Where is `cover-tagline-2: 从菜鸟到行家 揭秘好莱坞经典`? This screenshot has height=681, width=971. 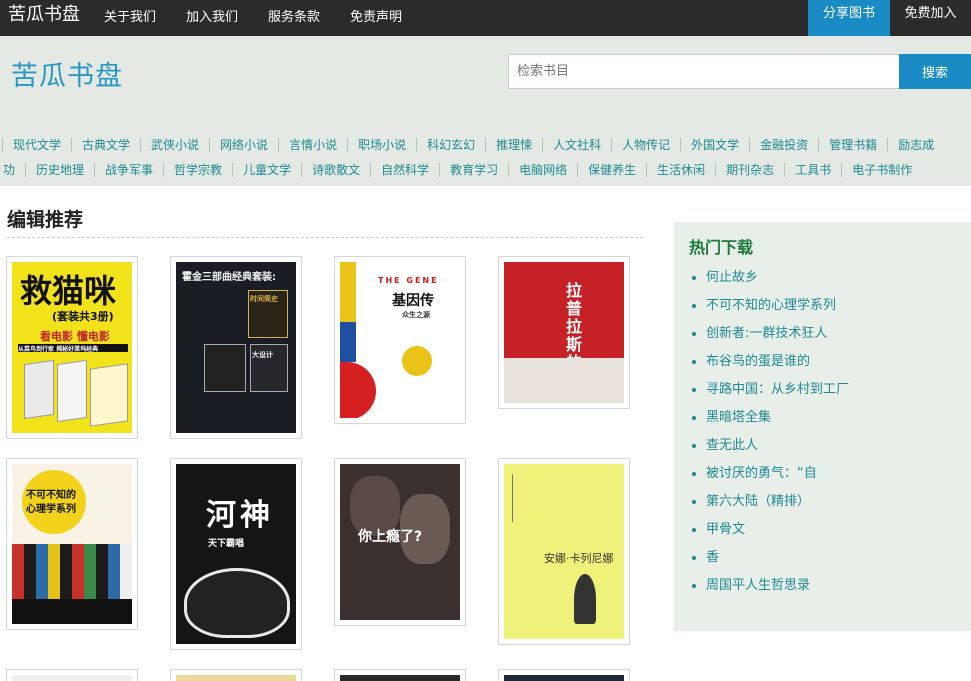
cover-tagline-2: 从菜鸟到行家 揭秘好莱坞经典 is located at coordinates (58, 349).